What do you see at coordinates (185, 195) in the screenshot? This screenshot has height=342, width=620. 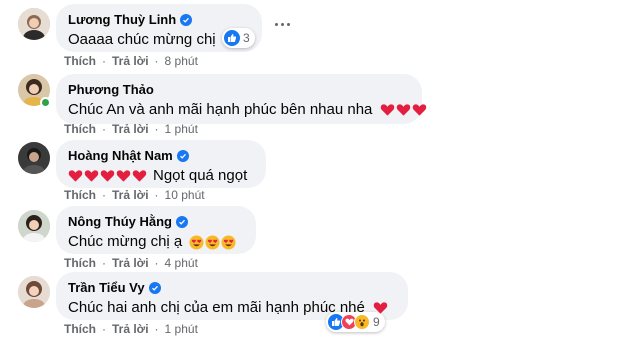 I see `timestamp: 10 phút` at bounding box center [185, 195].